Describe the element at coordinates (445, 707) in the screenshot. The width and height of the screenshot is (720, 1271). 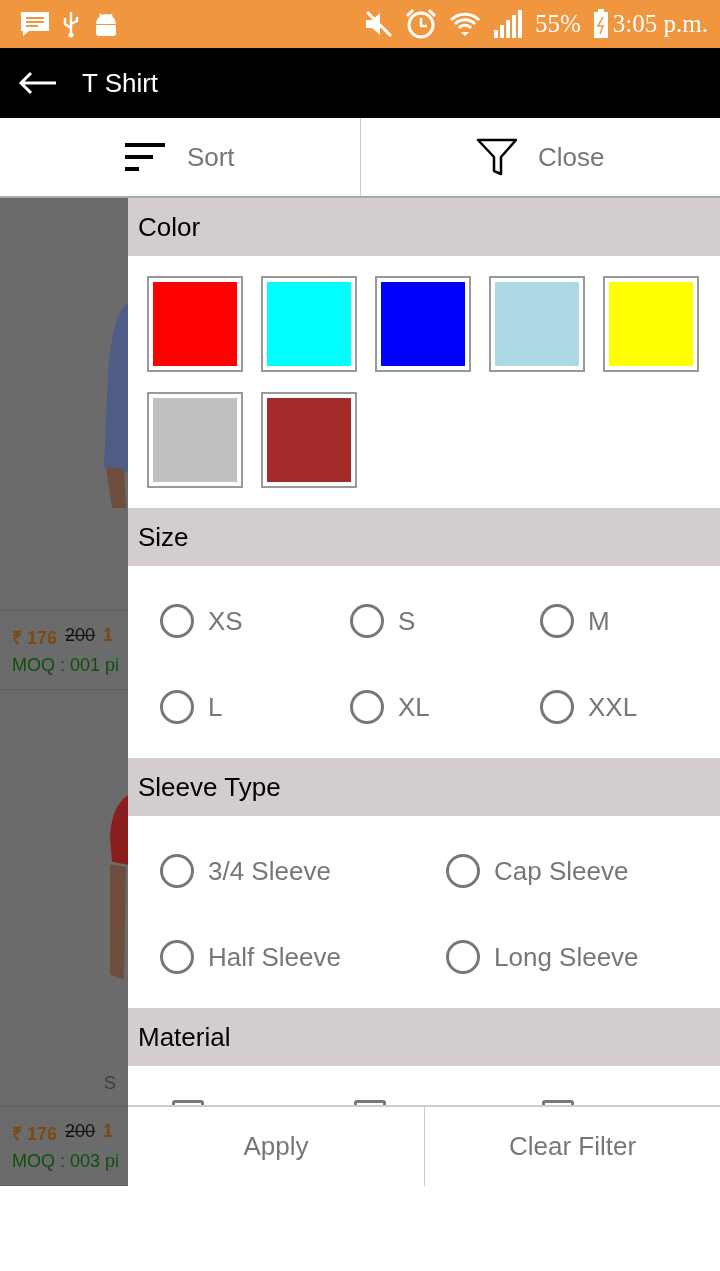
I see `radio-option: XL` at that location.